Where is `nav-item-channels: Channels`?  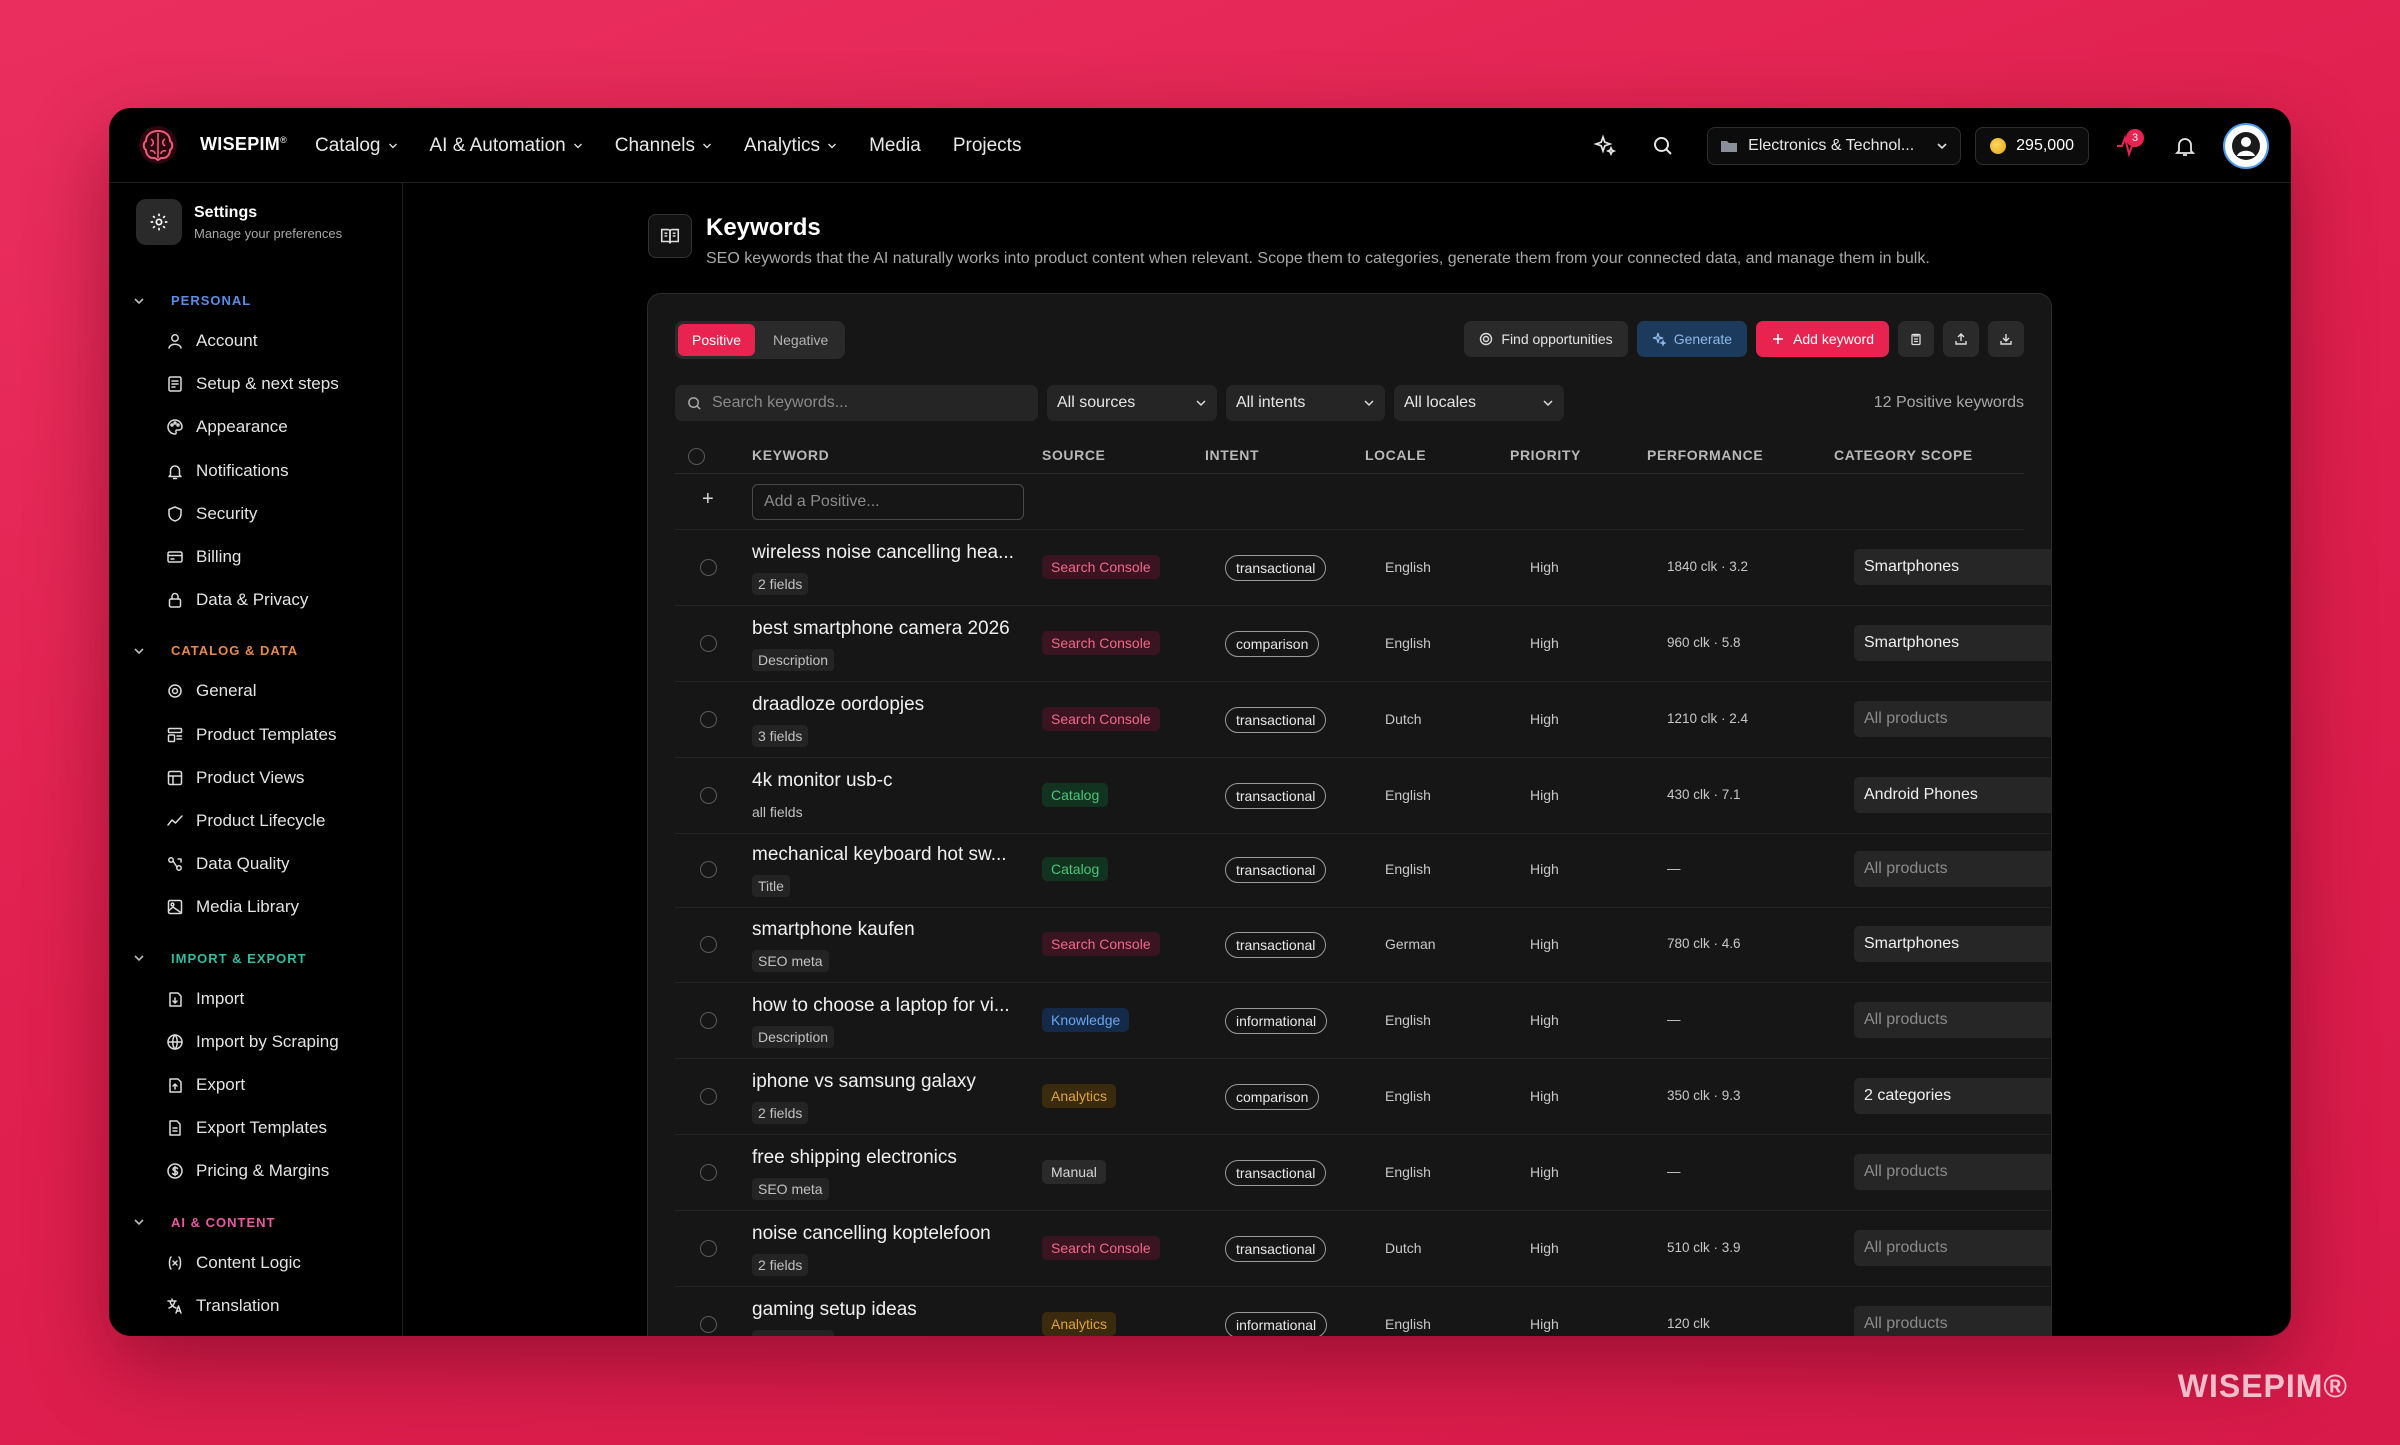
nav-item-channels: Channels is located at coordinates (663, 146).